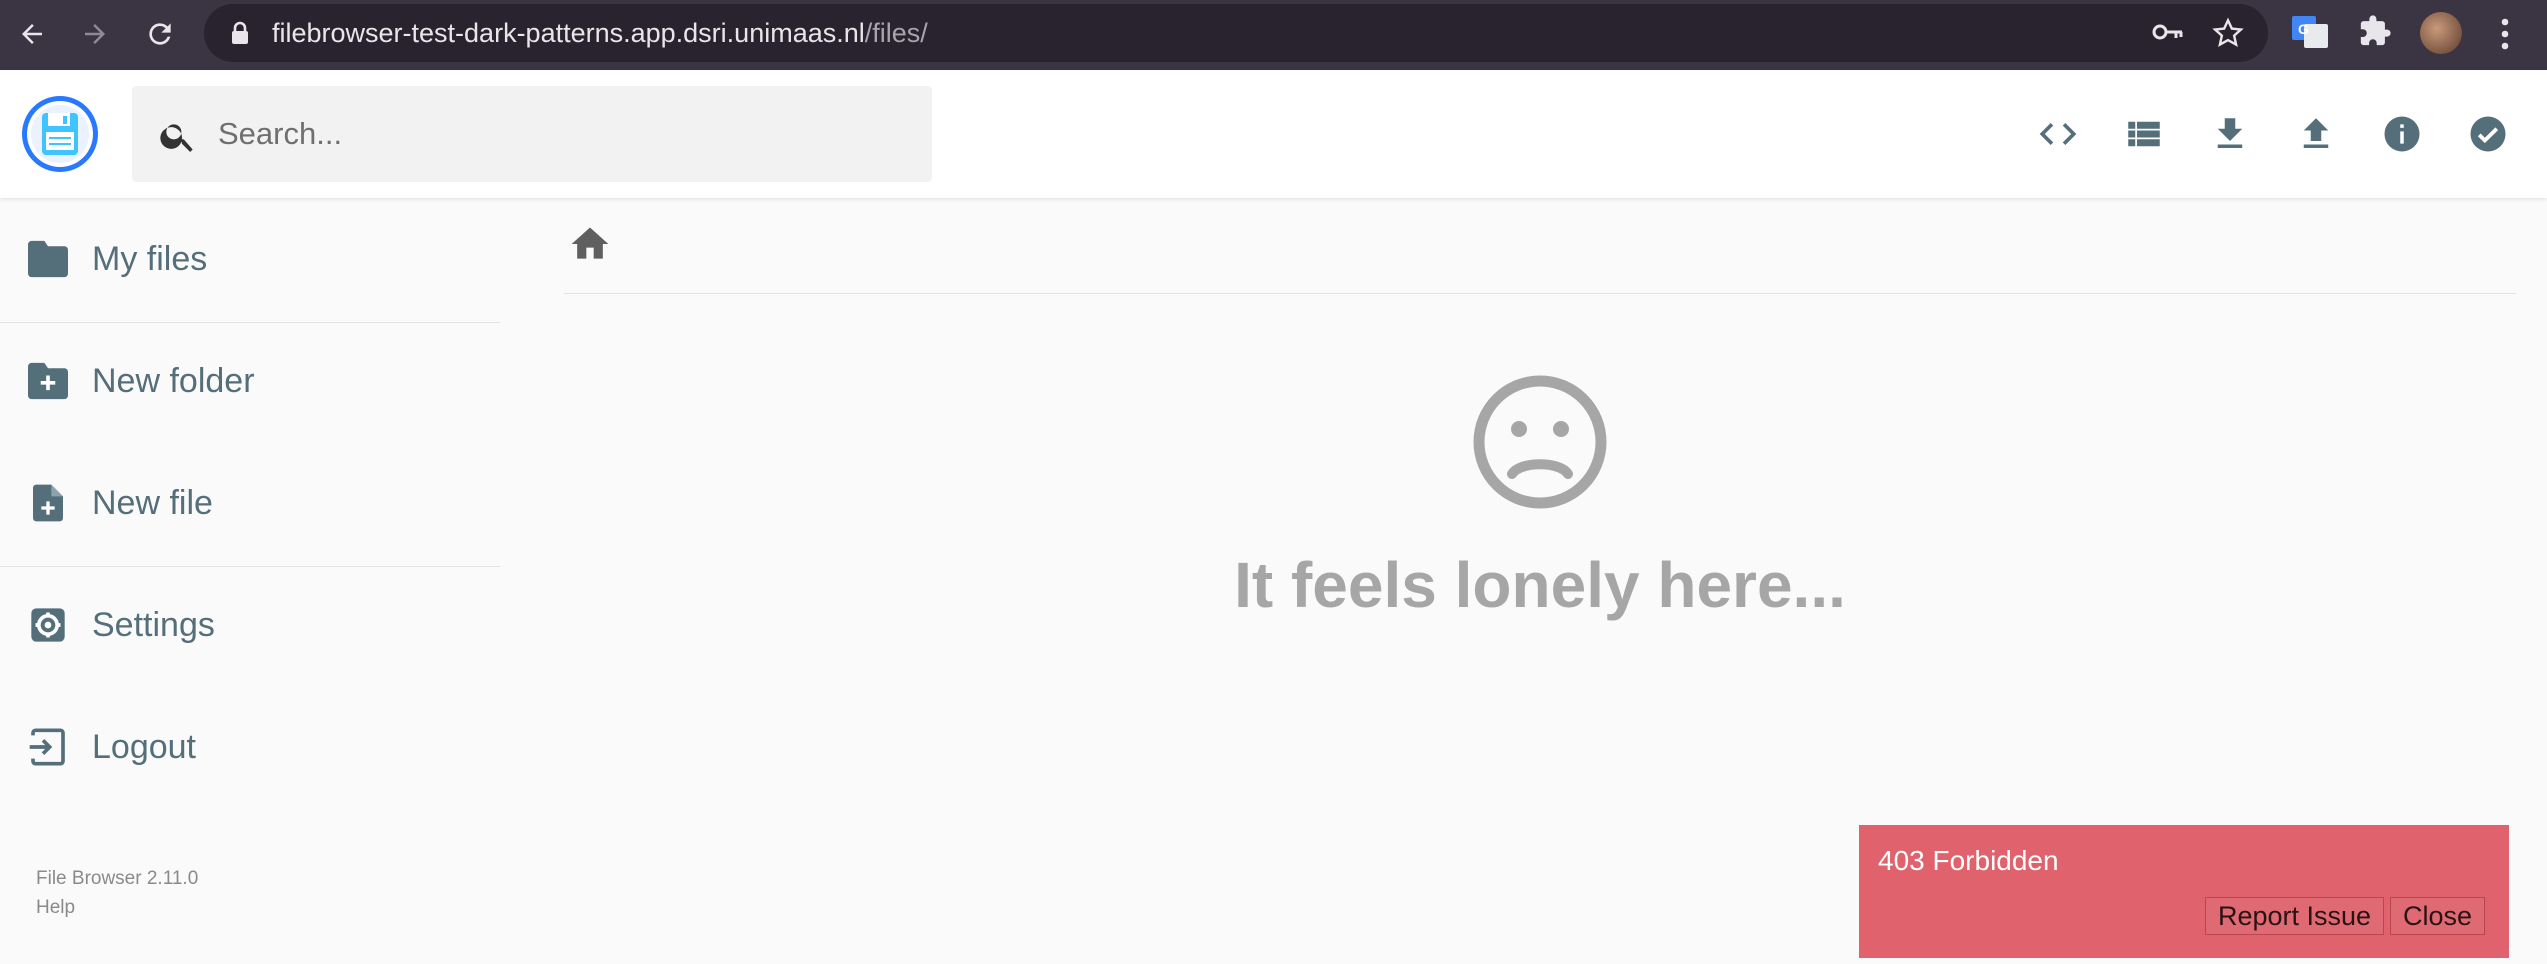  I want to click on help-link: Help, so click(117, 907).